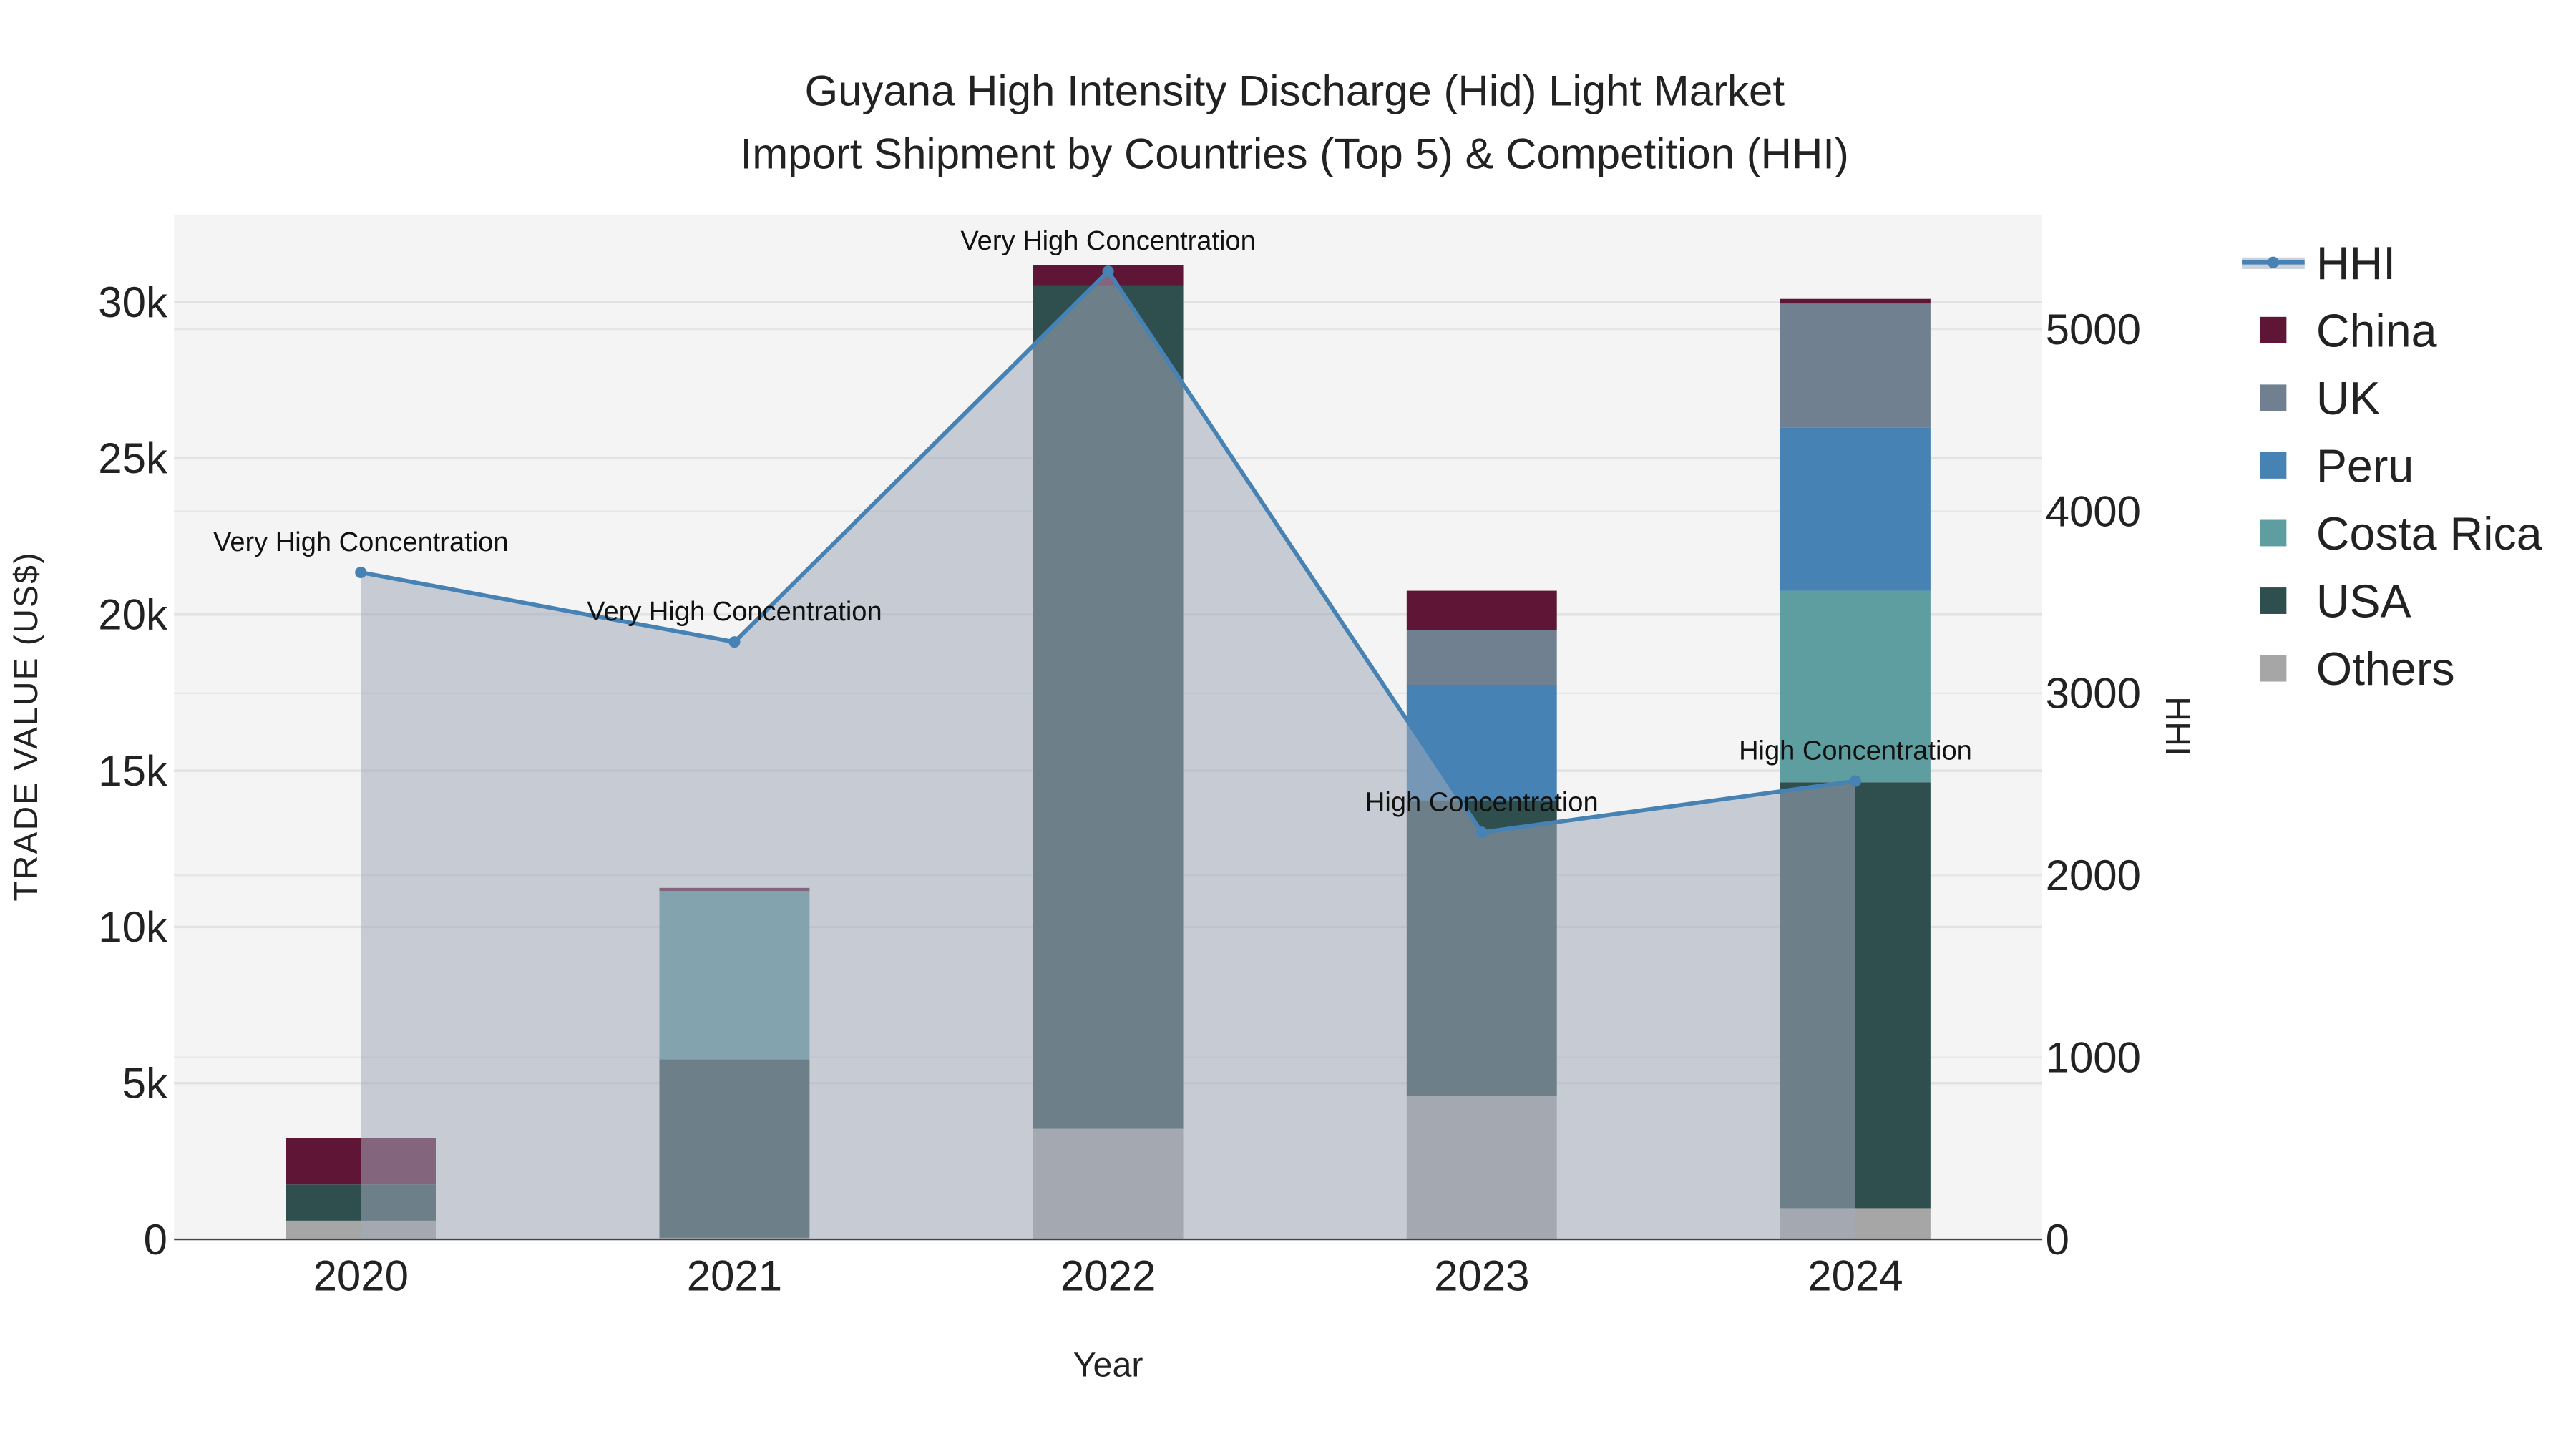 The image size is (2576, 1449). I want to click on legend-item-costa-rica: Costa Rica, so click(2401, 534).